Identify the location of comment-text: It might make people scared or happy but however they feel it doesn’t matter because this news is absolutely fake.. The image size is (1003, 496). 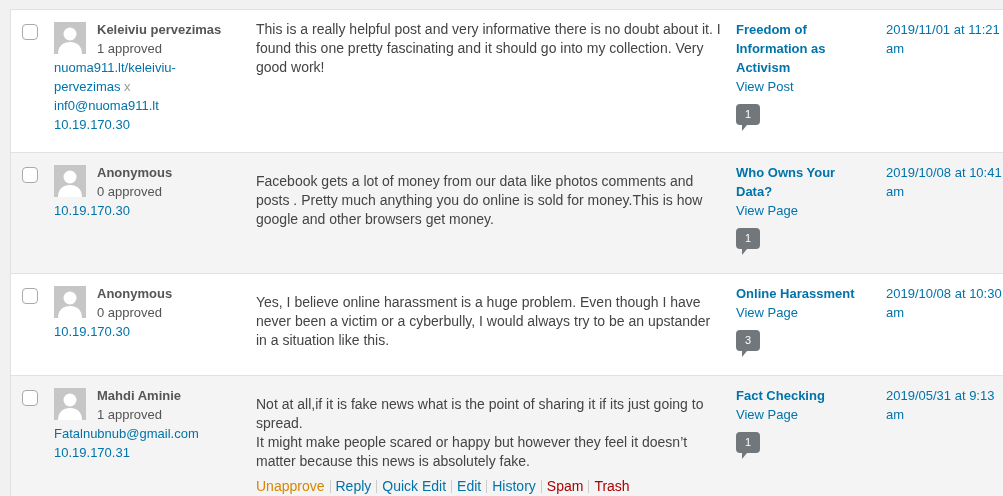
(472, 452).